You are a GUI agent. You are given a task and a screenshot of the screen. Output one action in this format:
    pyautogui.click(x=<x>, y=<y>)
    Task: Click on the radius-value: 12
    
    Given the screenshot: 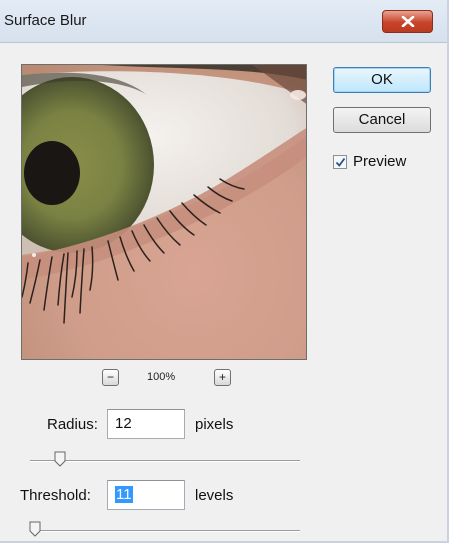 What is the action you would take?
    pyautogui.click(x=123, y=423)
    